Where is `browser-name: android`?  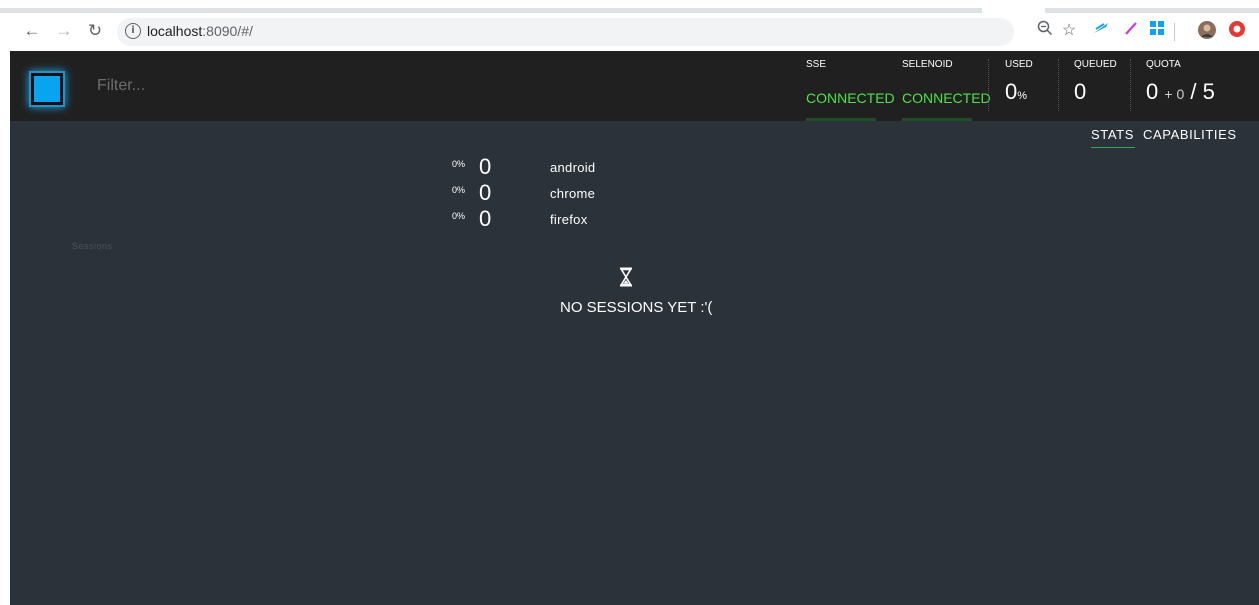
browser-name: android is located at coordinates (573, 167).